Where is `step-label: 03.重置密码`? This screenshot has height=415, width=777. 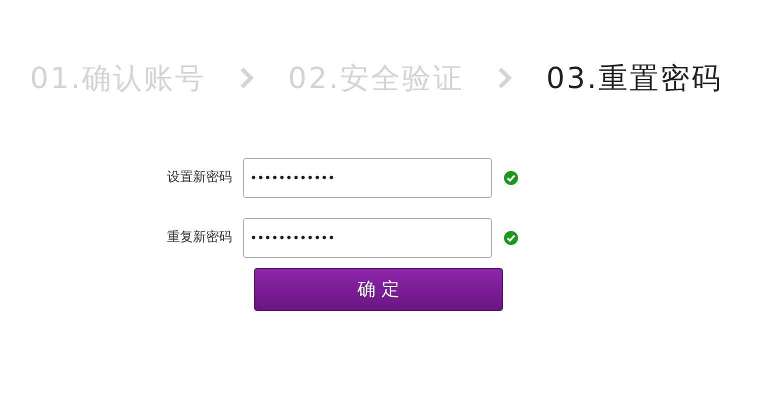 step-label: 03.重置密码 is located at coordinates (634, 78).